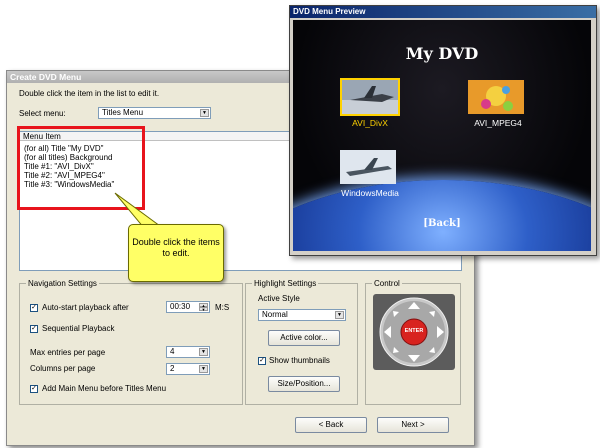 Image resolution: width=600 pixels, height=448 pixels. Describe the element at coordinates (302, 315) in the screenshot. I see `active-style-dropdown: Normal ▼` at that location.